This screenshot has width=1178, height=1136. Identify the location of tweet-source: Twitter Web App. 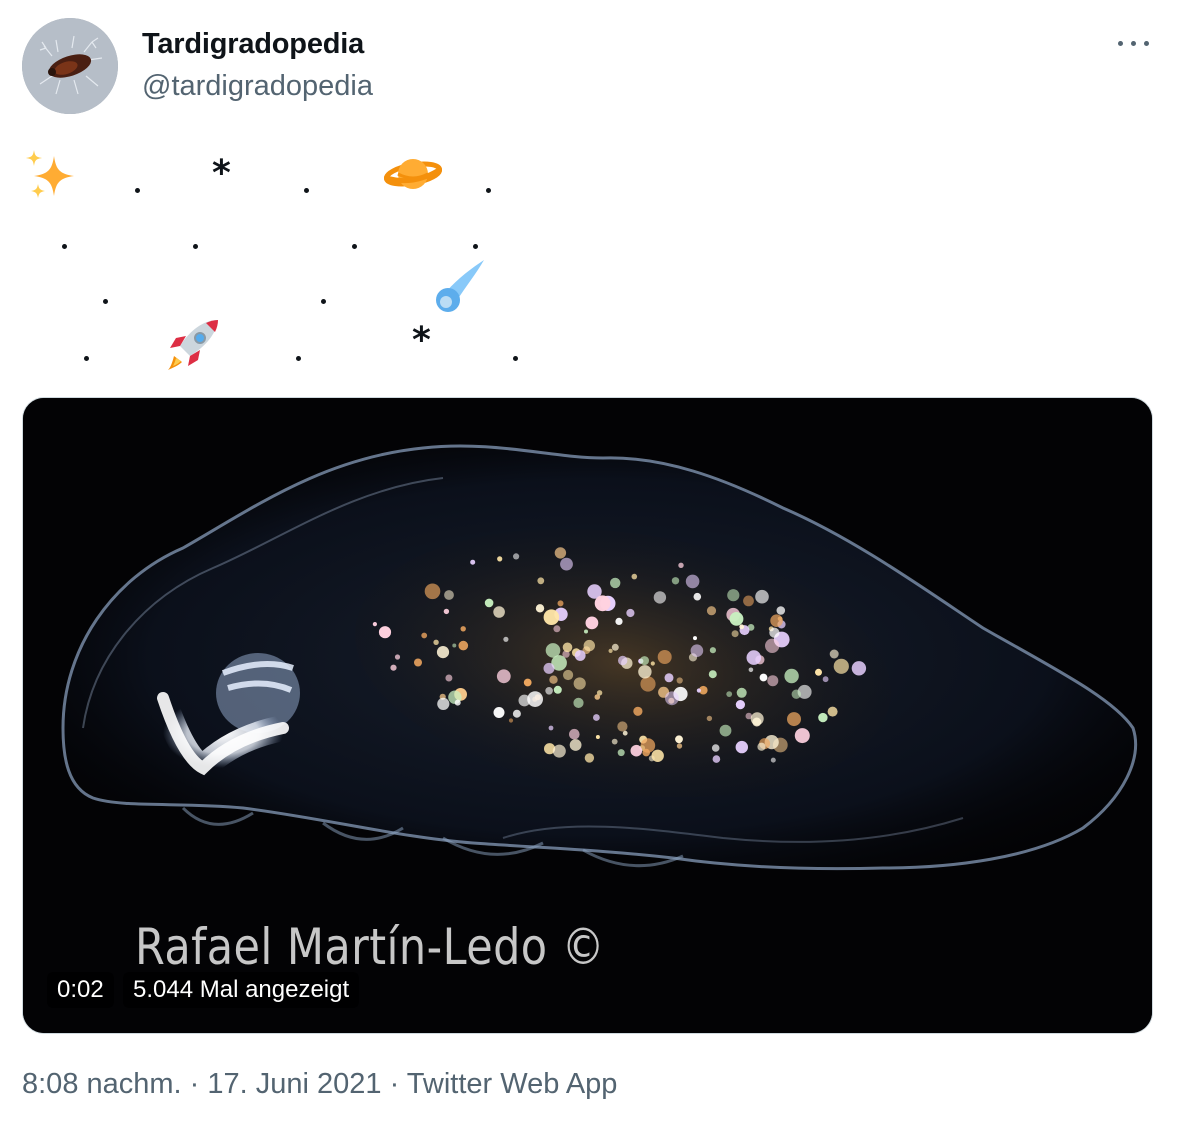
(512, 1084).